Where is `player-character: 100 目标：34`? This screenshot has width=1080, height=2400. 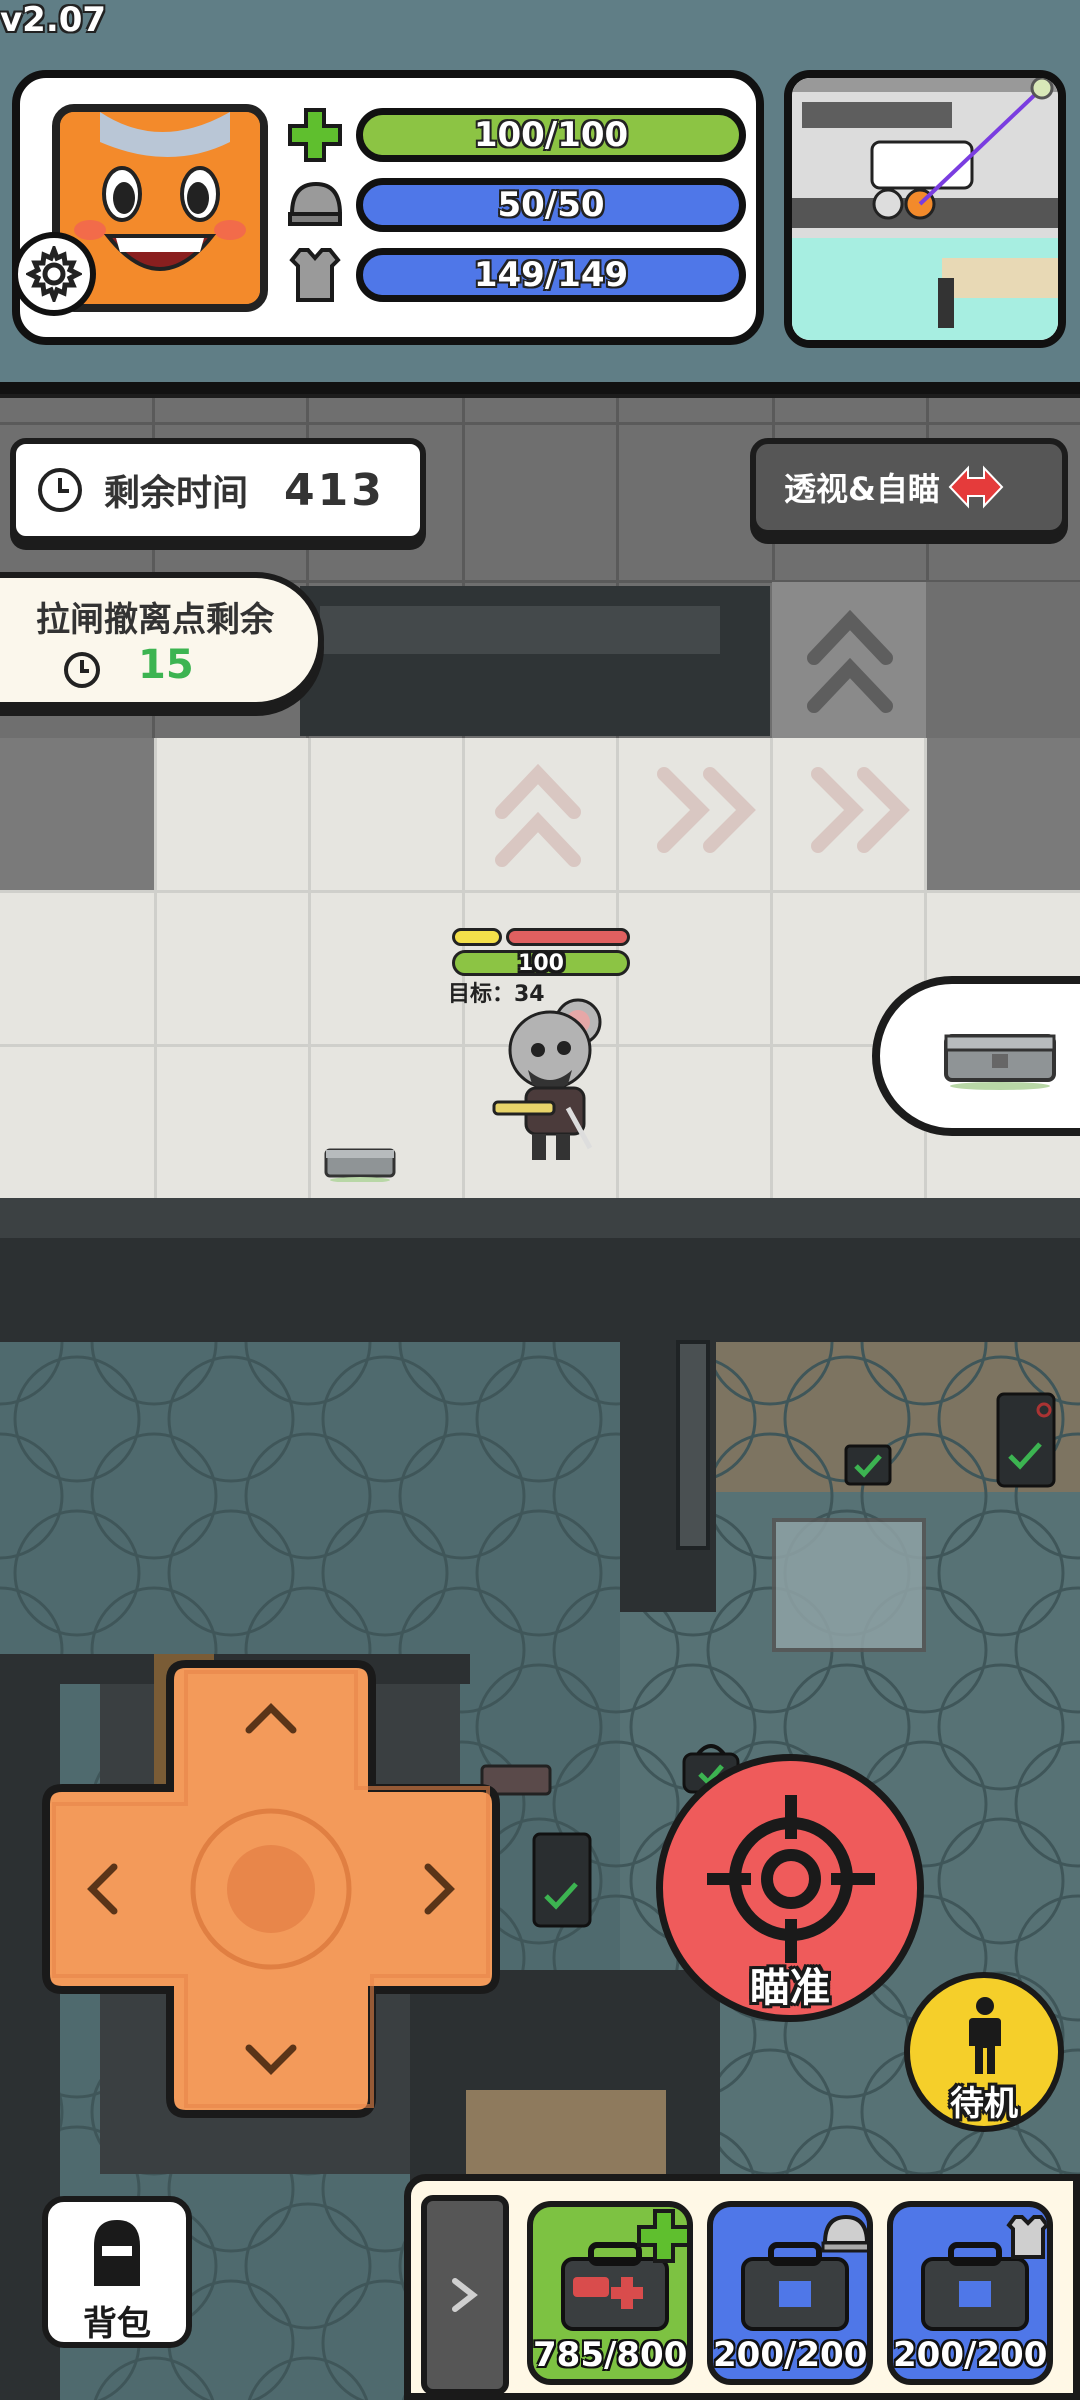 player-character: 100 目标：34 is located at coordinates (543, 1043).